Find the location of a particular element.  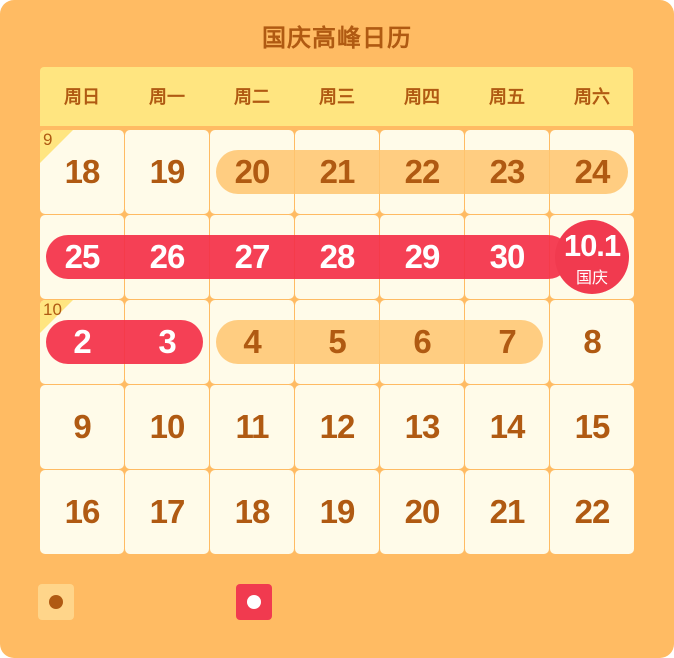

day-number: 27 is located at coordinates (252, 256).